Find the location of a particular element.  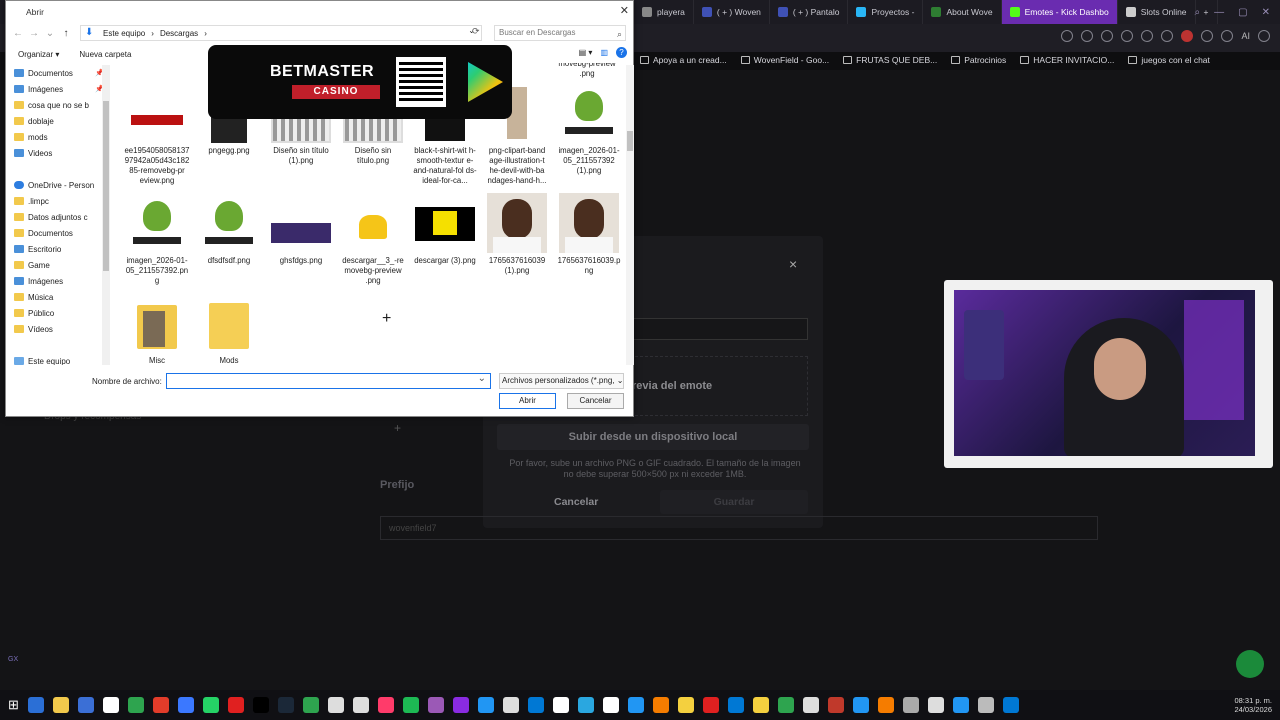

breadcrumb-item: Este equipo is located at coordinates (124, 33).